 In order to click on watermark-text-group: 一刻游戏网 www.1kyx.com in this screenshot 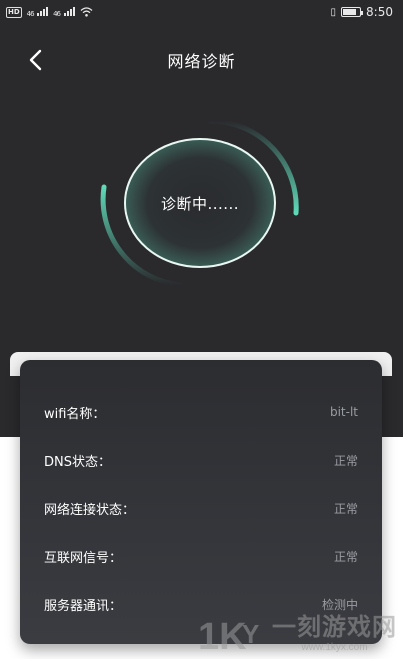, I will do `click(334, 630)`.